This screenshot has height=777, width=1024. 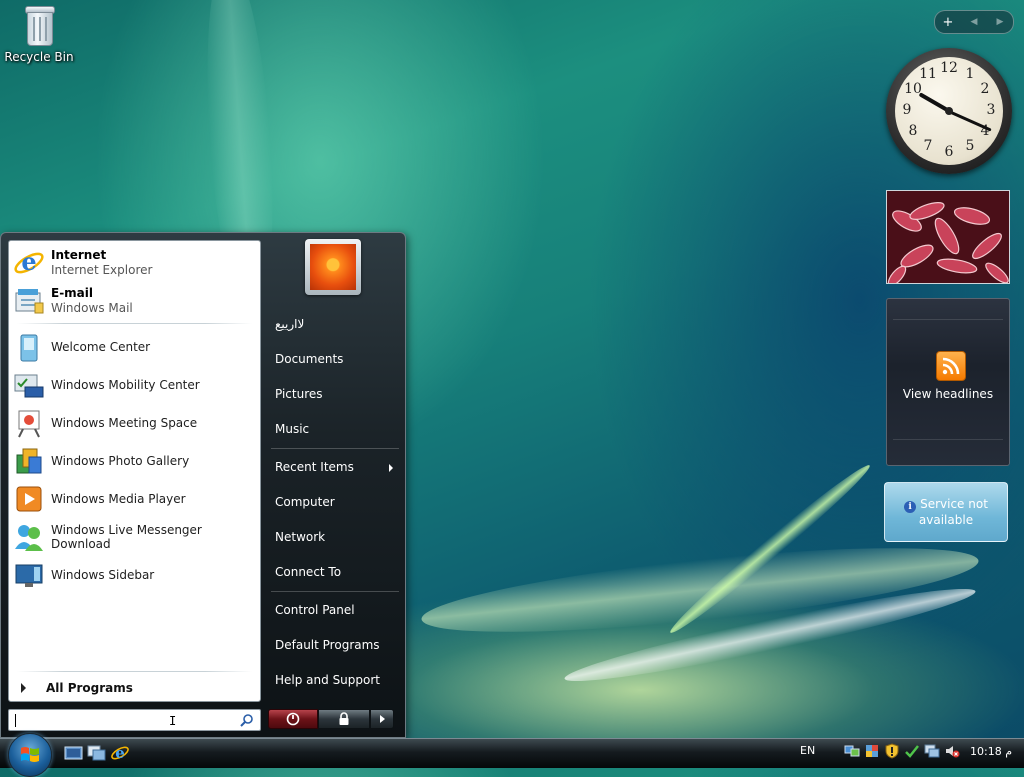 I want to click on program-mobility-center: Windows Mobility Center, so click(x=134, y=385).